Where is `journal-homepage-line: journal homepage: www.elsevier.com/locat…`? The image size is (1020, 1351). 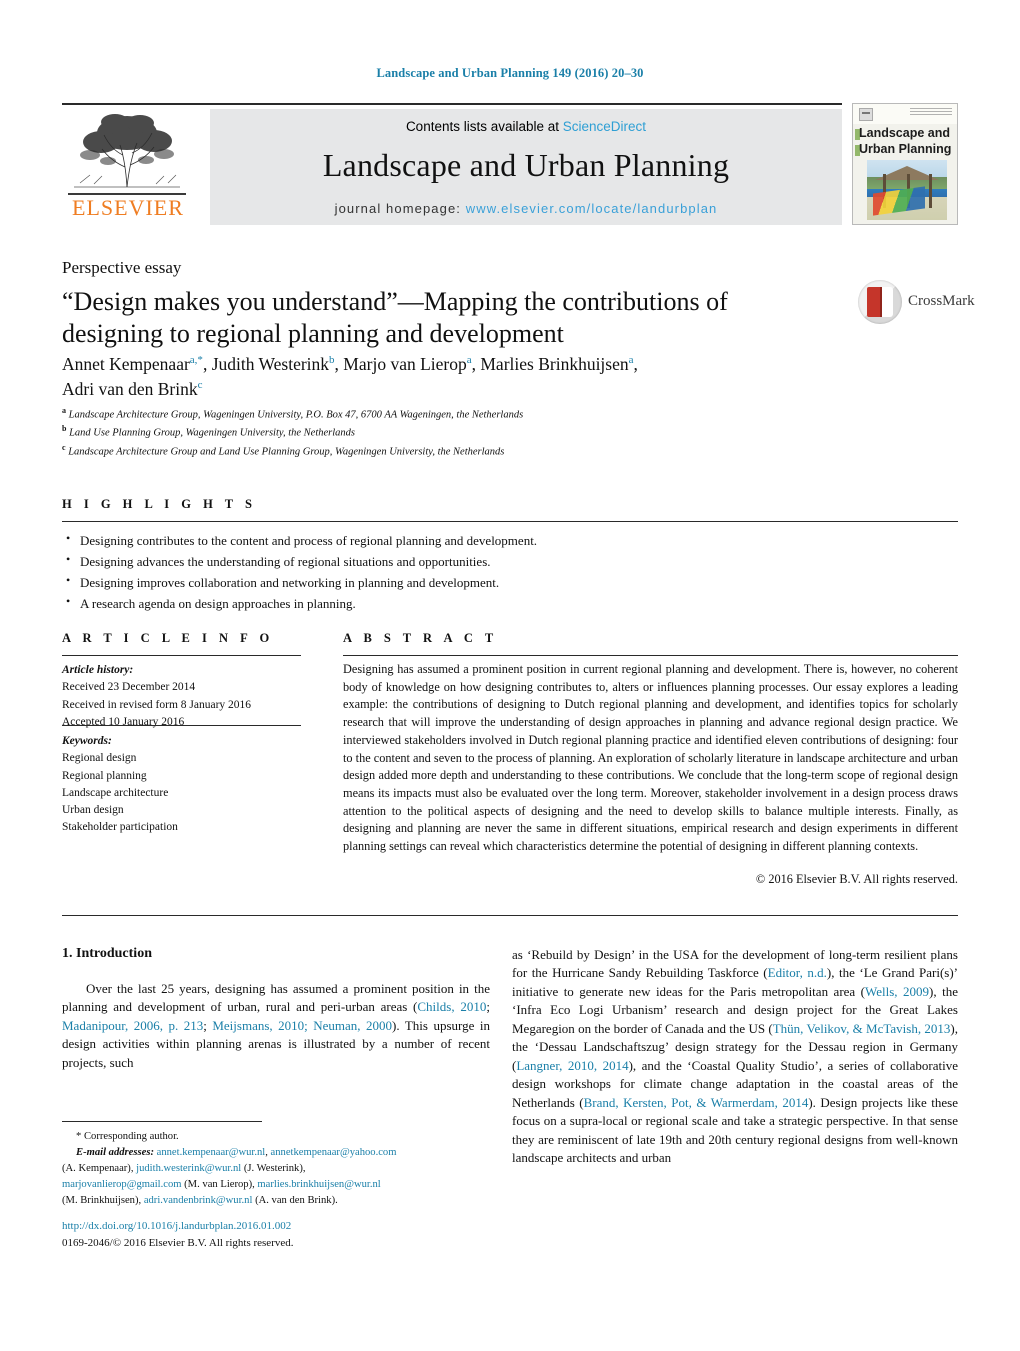 journal-homepage-line: journal homepage: www.elsevier.com/locat… is located at coordinates (526, 208).